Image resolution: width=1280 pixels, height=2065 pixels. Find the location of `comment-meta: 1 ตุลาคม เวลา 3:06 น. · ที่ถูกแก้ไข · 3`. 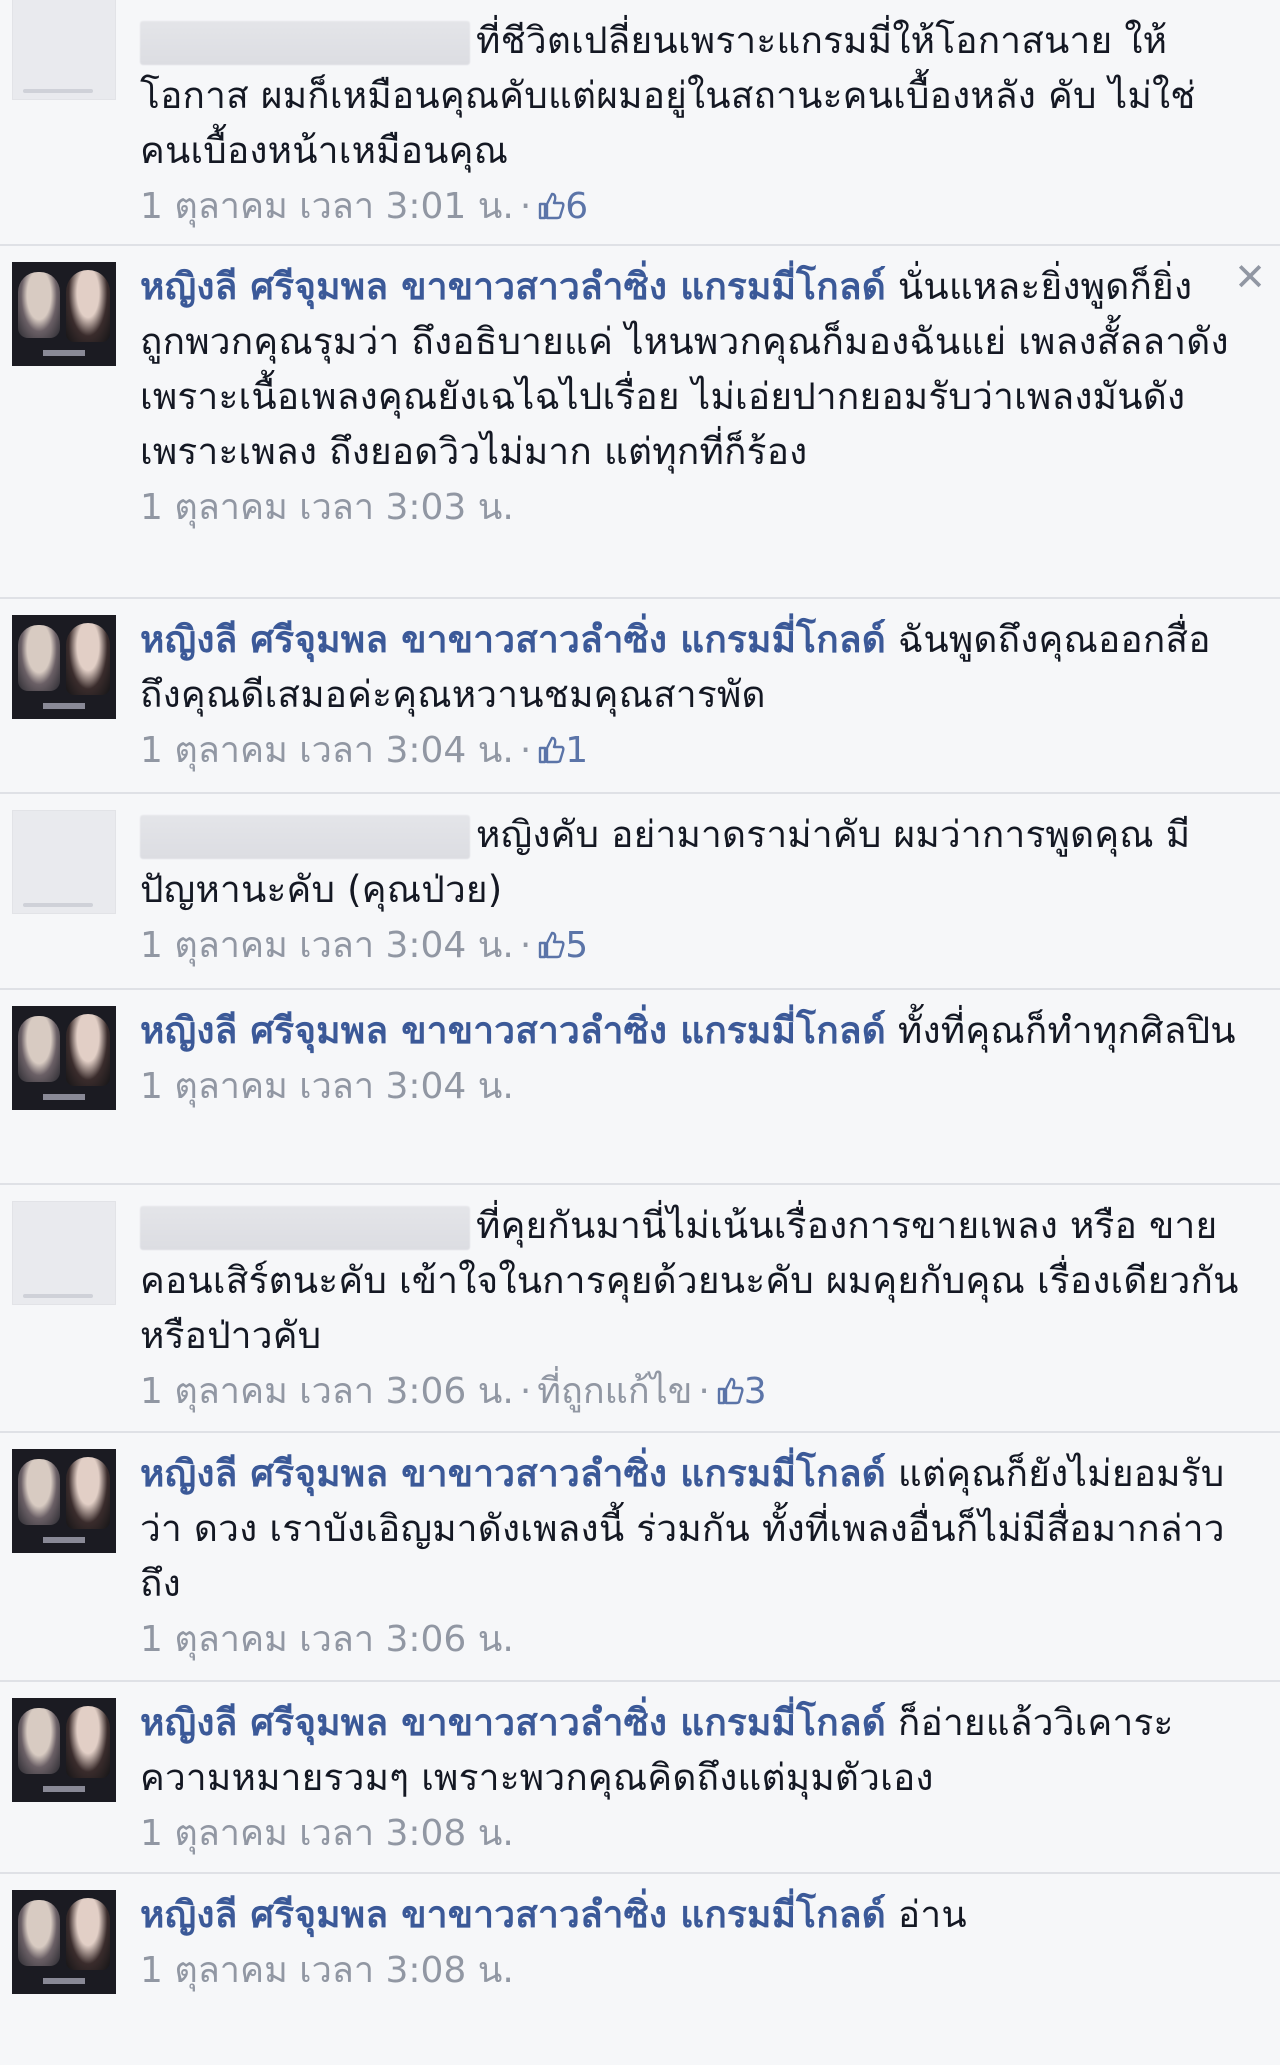

comment-meta: 1 ตุลาคม เวลา 3:06 น. · ที่ถูกแก้ไข · 3 is located at coordinates (690, 1398).